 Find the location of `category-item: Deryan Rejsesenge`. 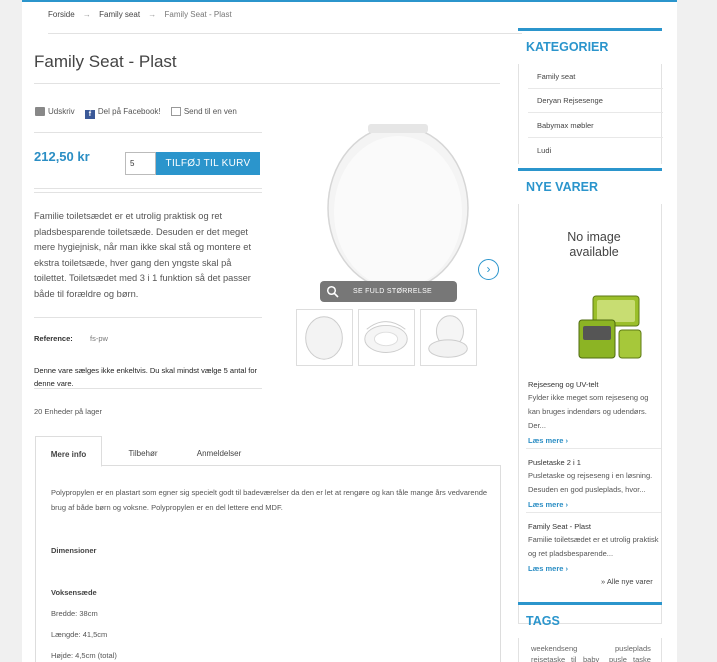

category-item: Deryan Rejsesenge is located at coordinates (570, 100).